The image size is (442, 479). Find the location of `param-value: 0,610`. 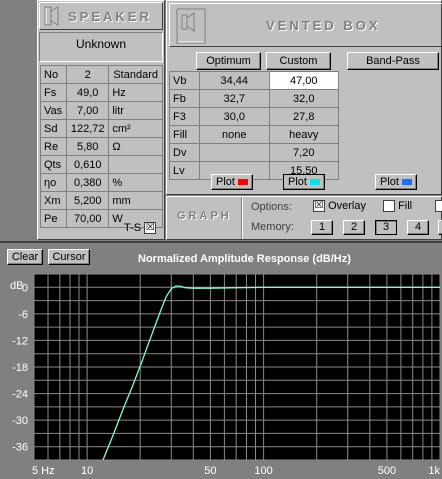

param-value: 0,610 is located at coordinates (88, 164).